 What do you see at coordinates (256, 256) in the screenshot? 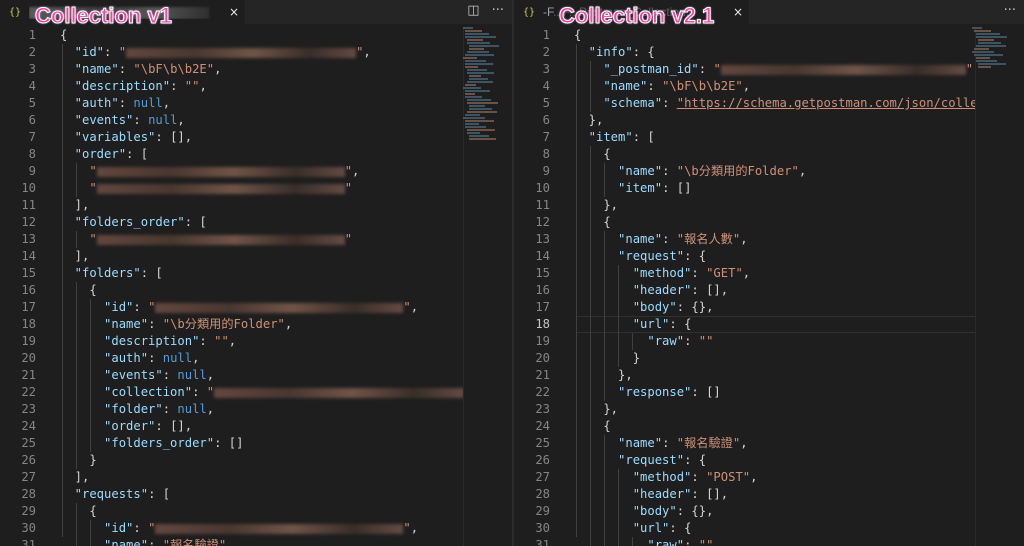
I see `code-line: 14 ],` at bounding box center [256, 256].